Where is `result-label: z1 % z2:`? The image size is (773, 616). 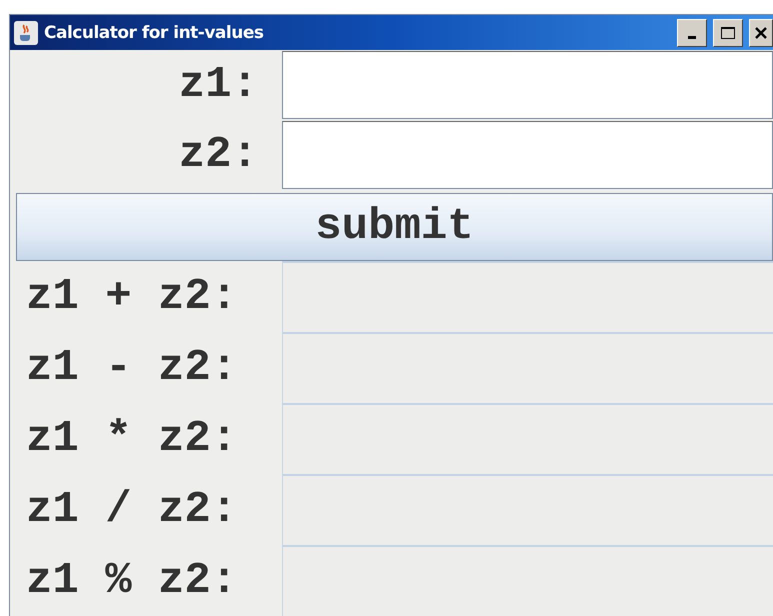
result-label: z1 % z2: is located at coordinates (131, 581).